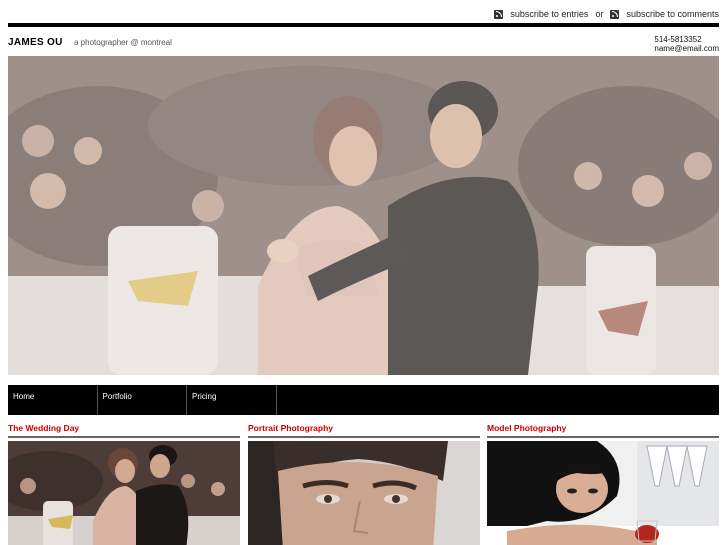 The width and height of the screenshot is (727, 545). Describe the element at coordinates (603, 430) in the screenshot. I see `section-title-model: Model Photography` at that location.